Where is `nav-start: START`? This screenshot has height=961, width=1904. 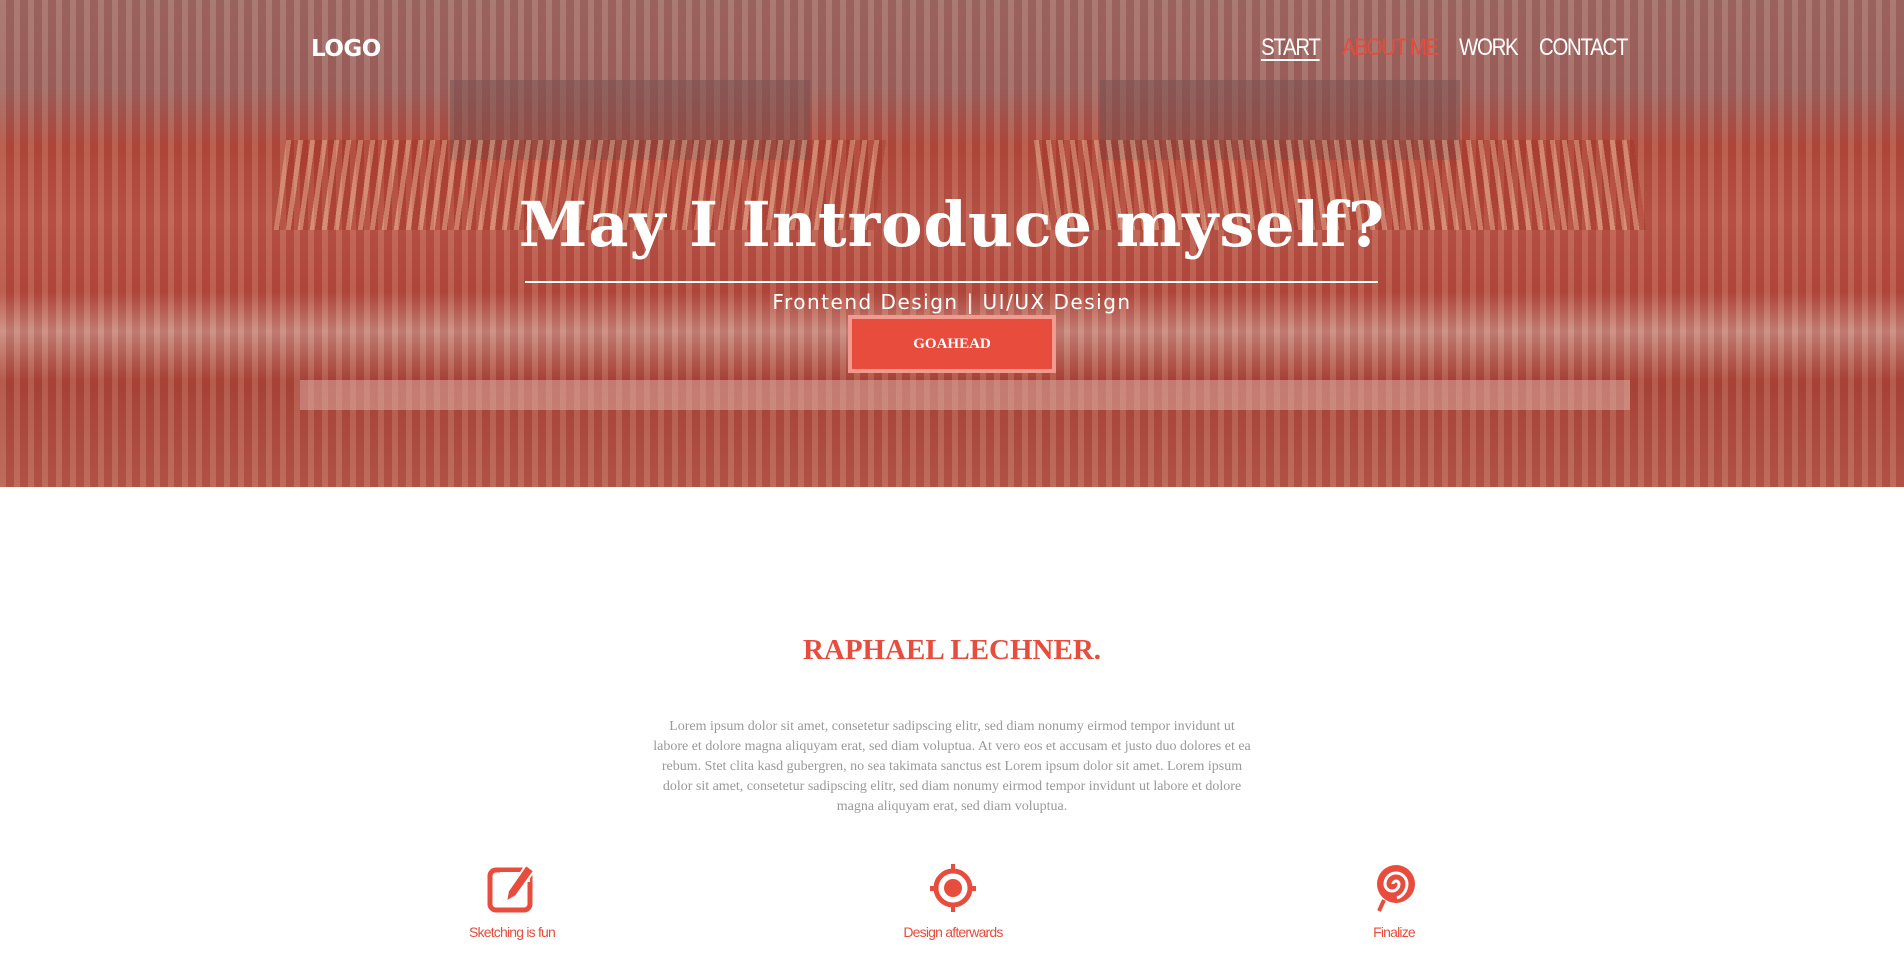
nav-start: START is located at coordinates (1295, 48).